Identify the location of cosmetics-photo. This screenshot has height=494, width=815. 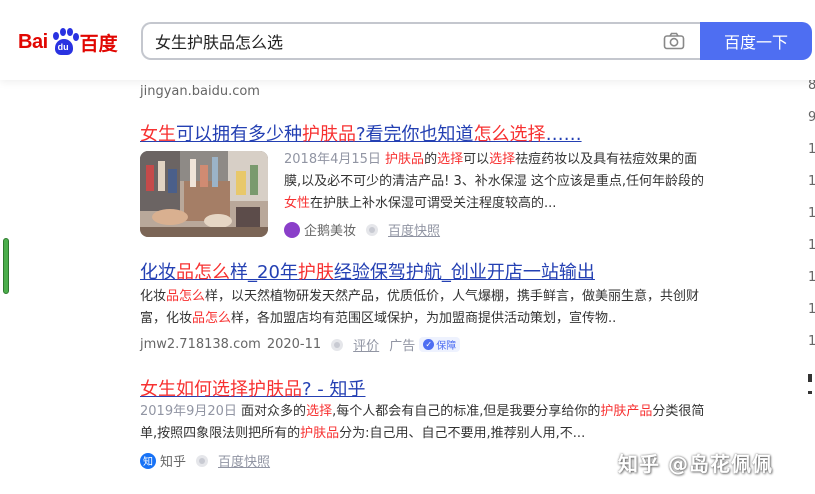
(204, 194).